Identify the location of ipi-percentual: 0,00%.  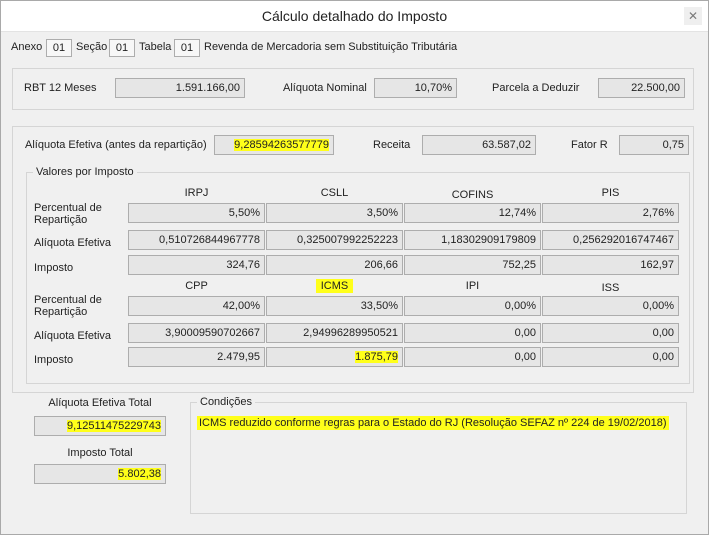
(472, 306).